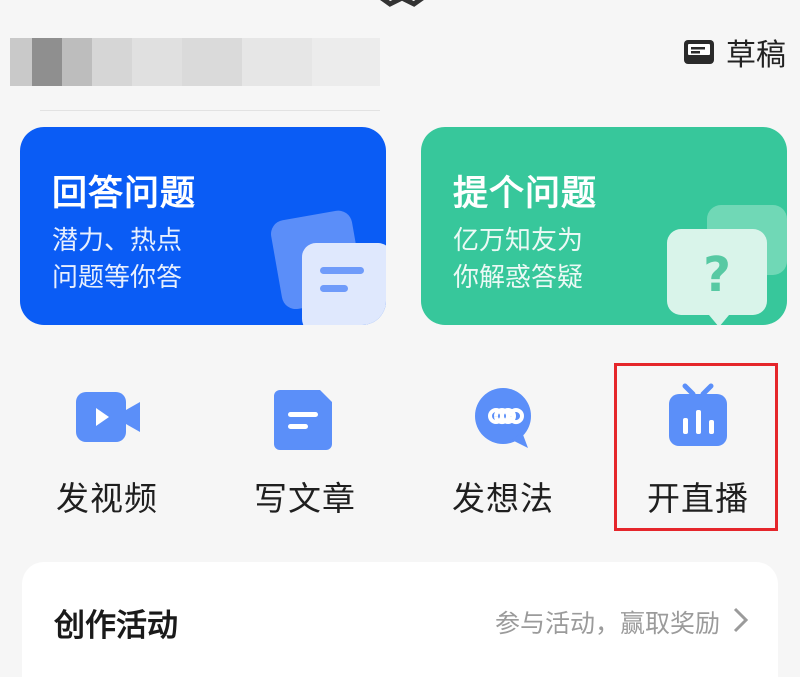 Image resolution: width=800 pixels, height=677 pixels. What do you see at coordinates (124, 194) in the screenshot?
I see `card-title: 回答问题` at bounding box center [124, 194].